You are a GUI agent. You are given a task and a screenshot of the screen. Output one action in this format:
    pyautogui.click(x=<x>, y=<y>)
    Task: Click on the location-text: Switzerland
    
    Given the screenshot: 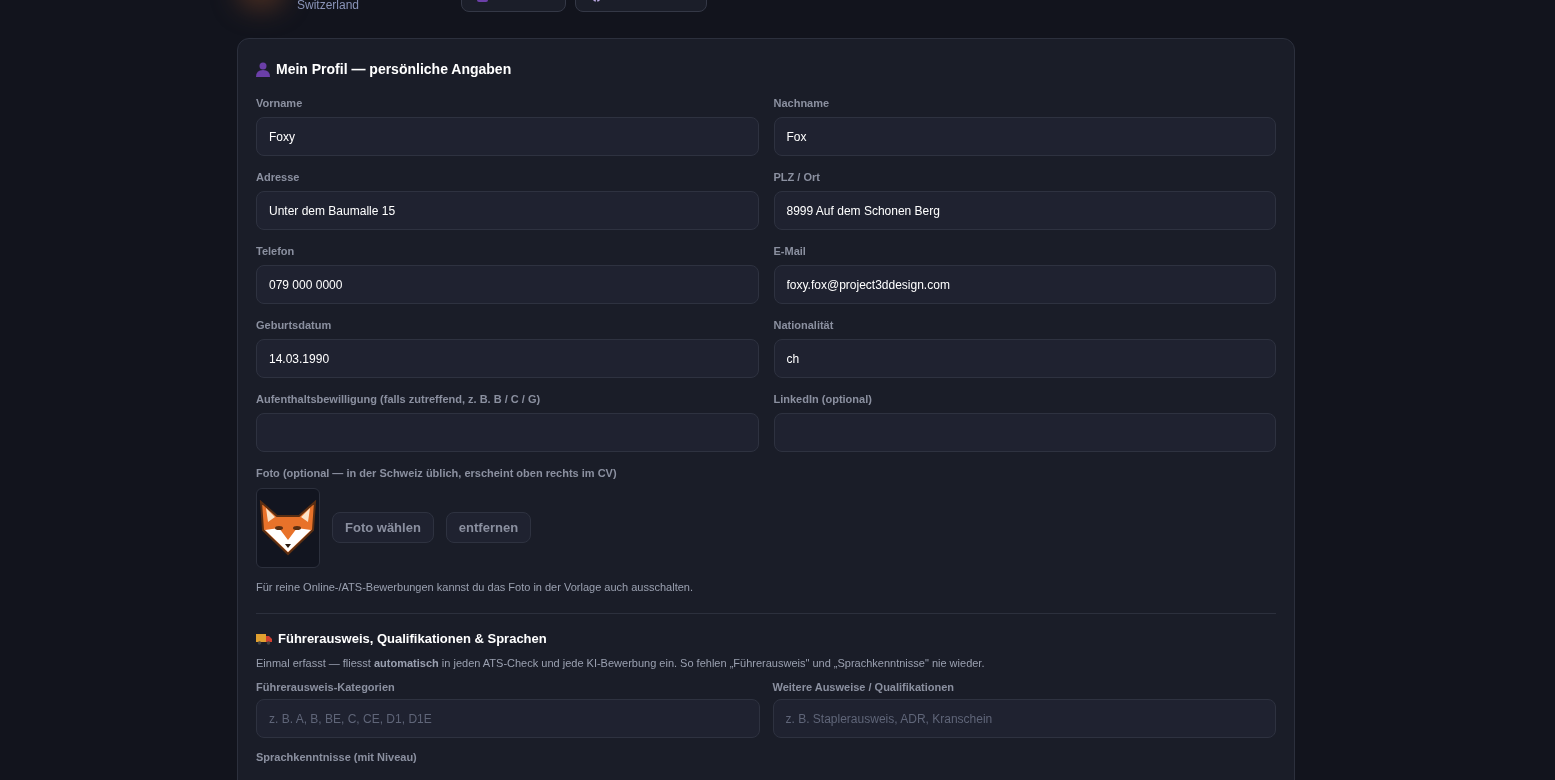 What is the action you would take?
    pyautogui.click(x=328, y=7)
    